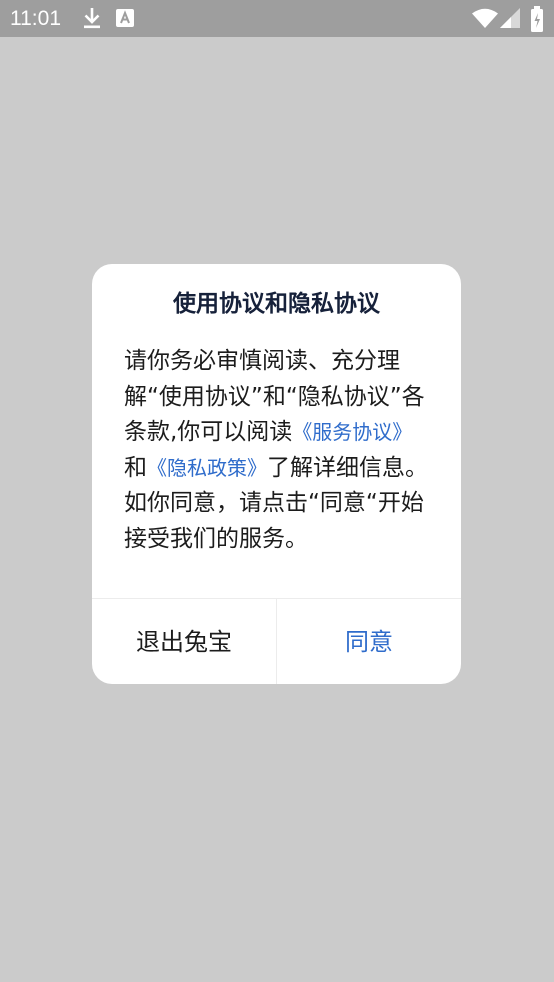  Describe the element at coordinates (35, 18) in the screenshot. I see `status-time: 11:01` at that location.